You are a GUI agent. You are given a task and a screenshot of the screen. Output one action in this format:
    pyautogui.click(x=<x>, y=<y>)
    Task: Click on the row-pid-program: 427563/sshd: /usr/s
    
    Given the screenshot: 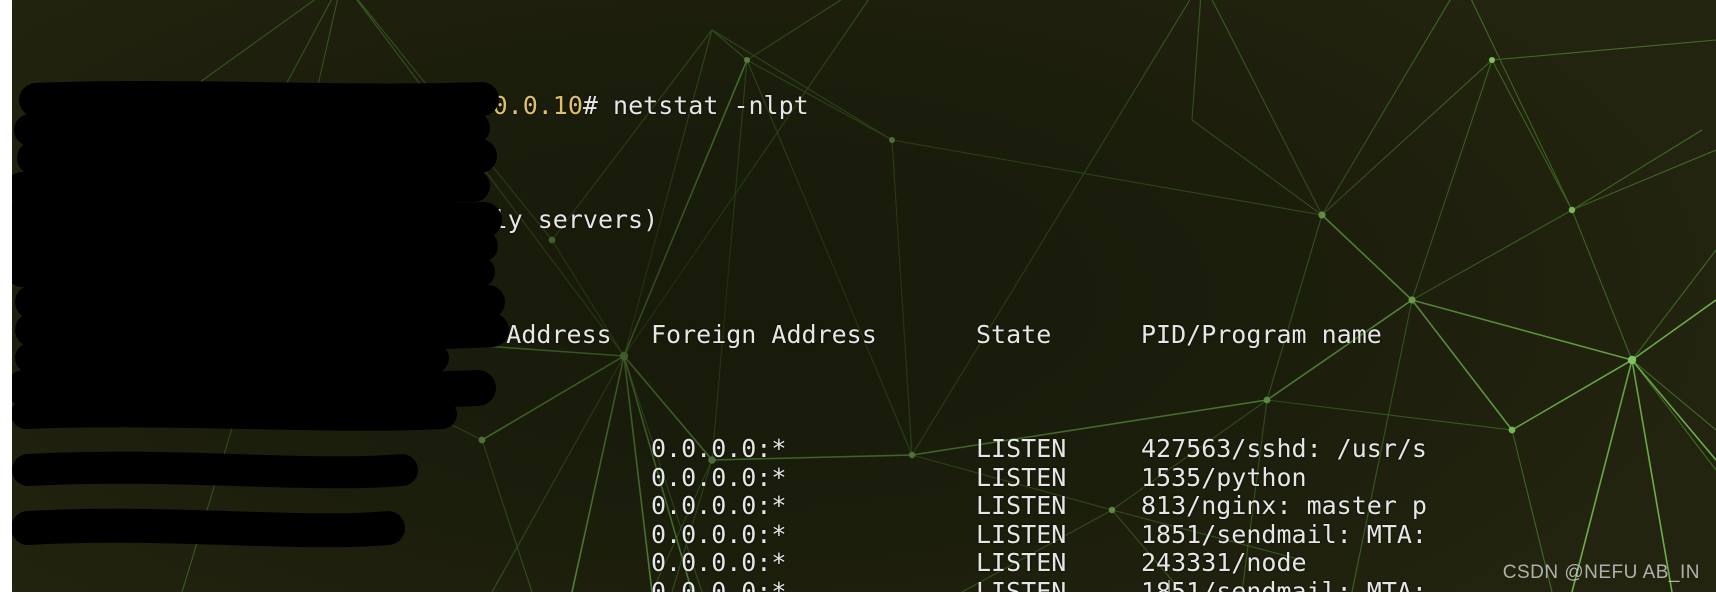 What is the action you would take?
    pyautogui.click(x=1284, y=448)
    